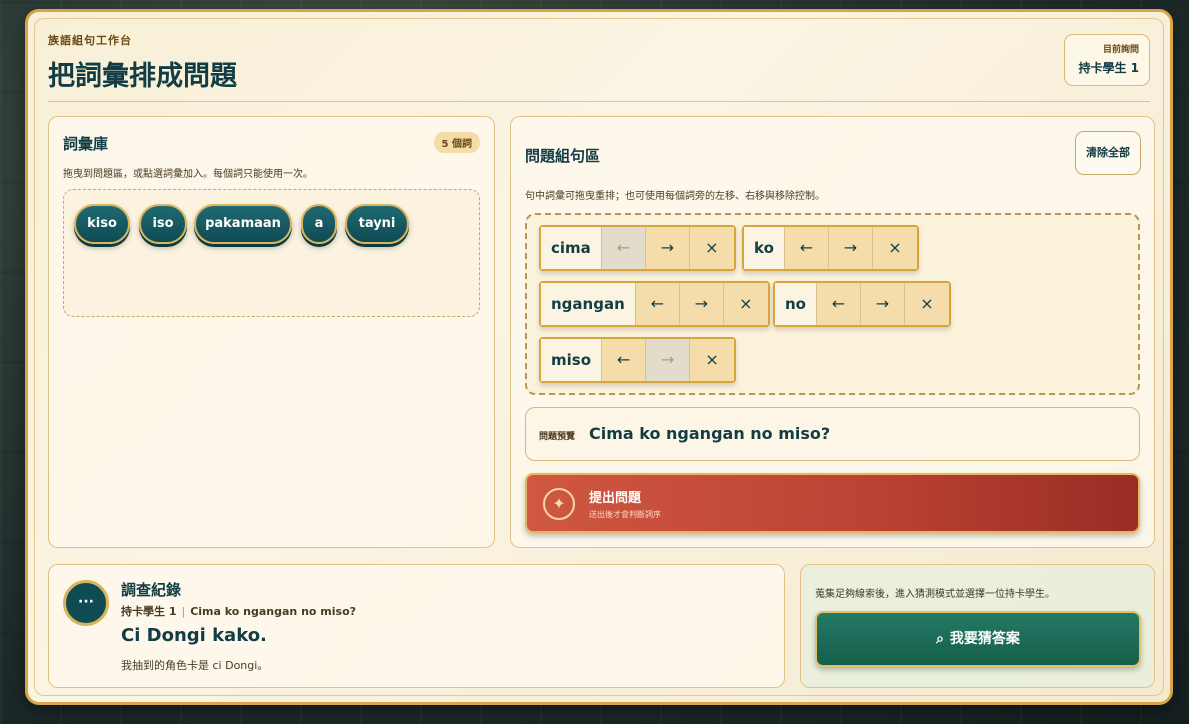  I want to click on submit-subtitle: 送出後才會判斷詞序, so click(625, 514).